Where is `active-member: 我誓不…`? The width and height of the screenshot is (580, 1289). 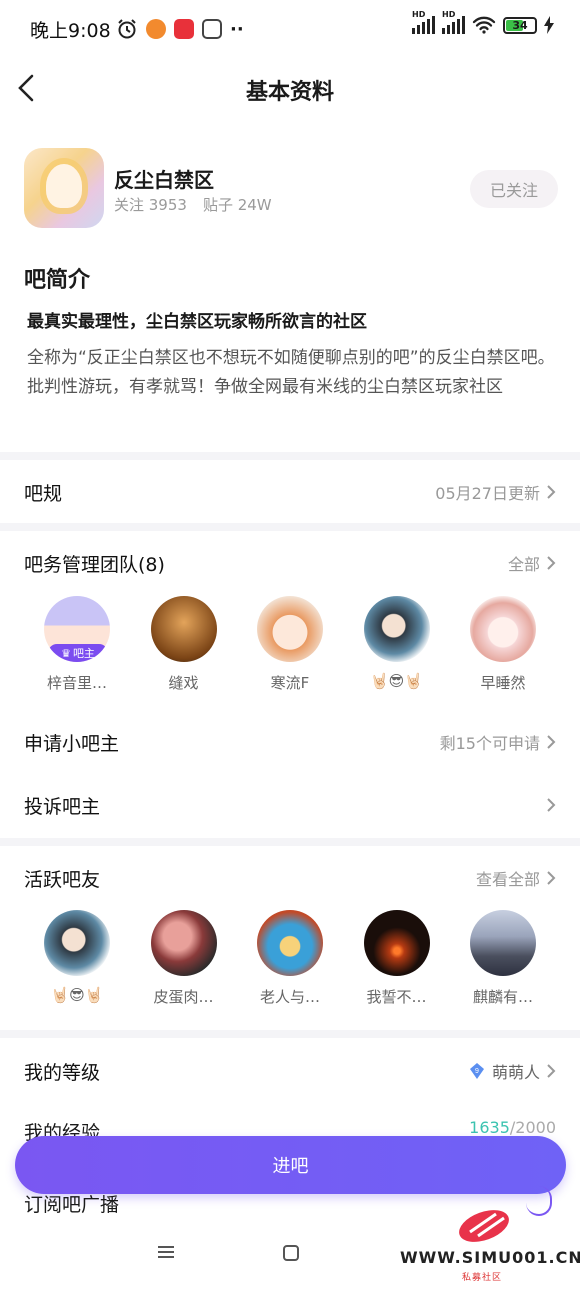 active-member: 我誓不… is located at coordinates (397, 958).